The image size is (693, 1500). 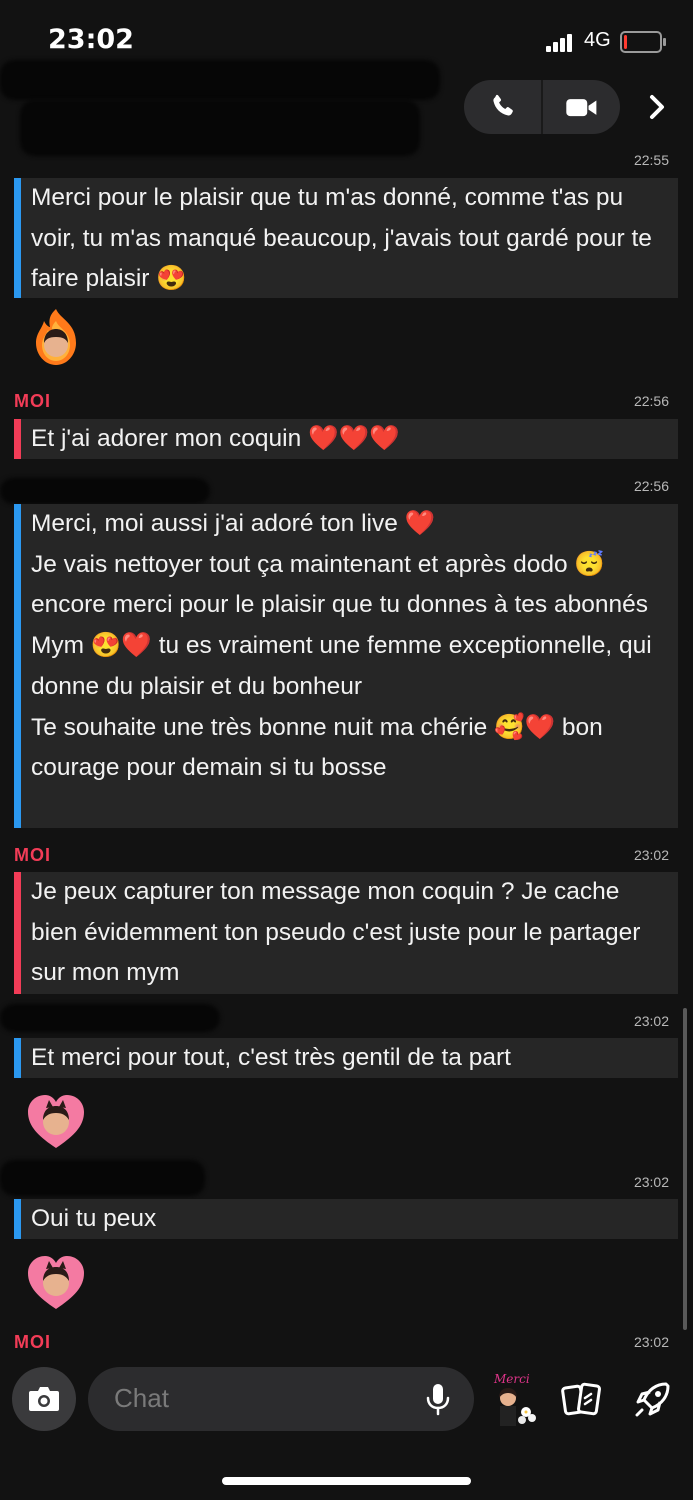 What do you see at coordinates (560, 43) in the screenshot?
I see `signal-icon` at bounding box center [560, 43].